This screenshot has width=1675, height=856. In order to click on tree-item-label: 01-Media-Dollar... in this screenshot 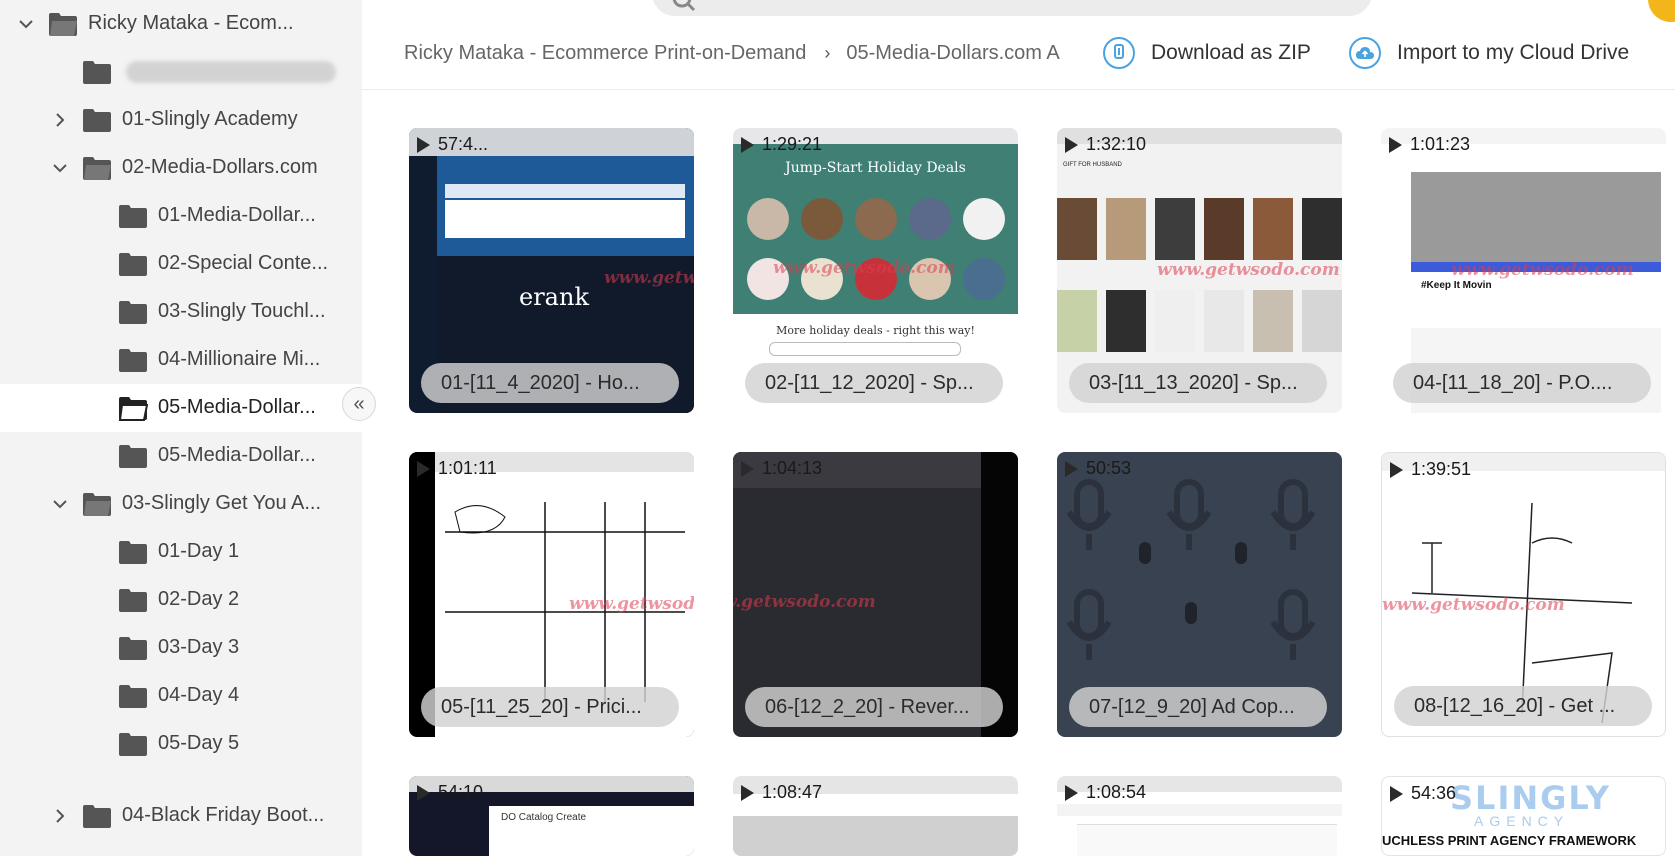, I will do `click(237, 215)`.